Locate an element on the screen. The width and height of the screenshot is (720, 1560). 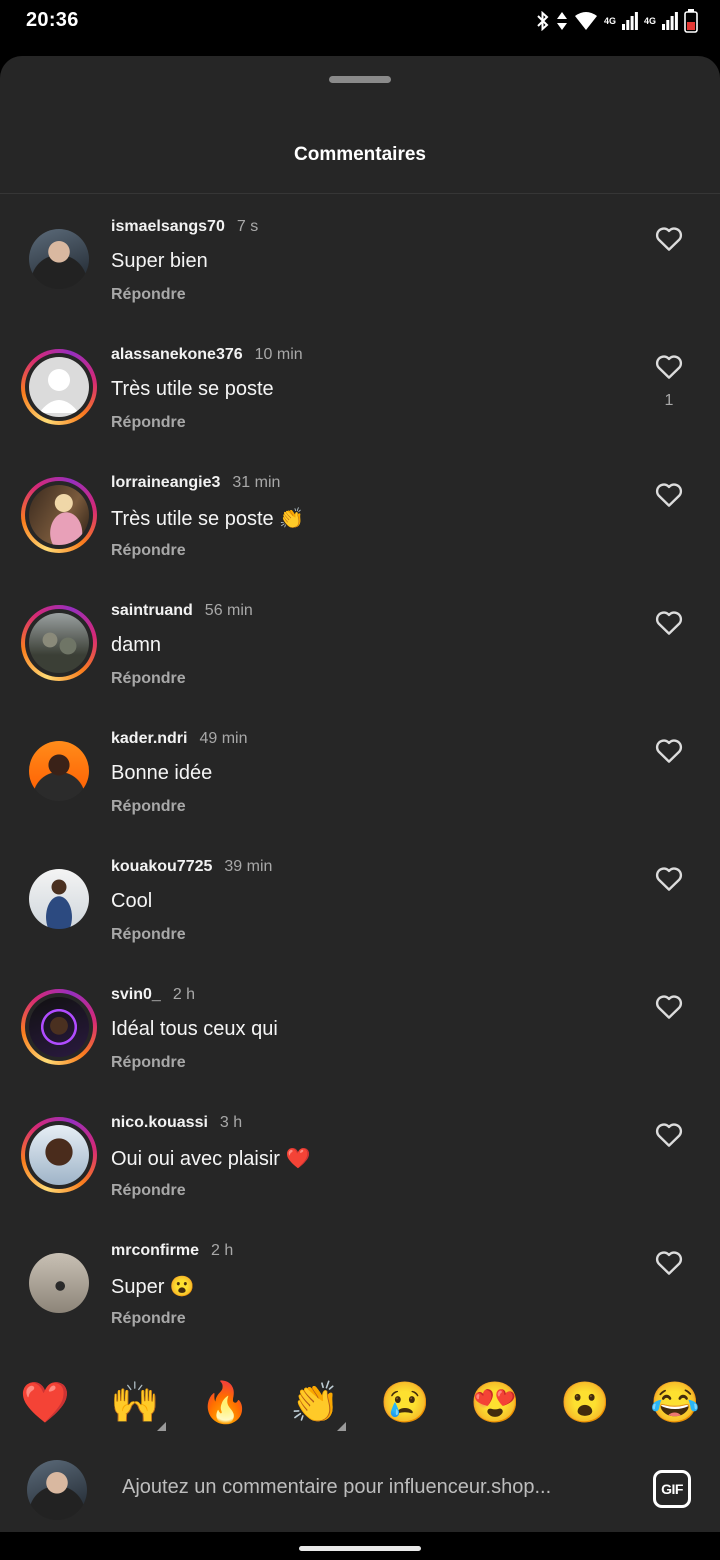
comment-text: Cool is located at coordinates (132, 901).